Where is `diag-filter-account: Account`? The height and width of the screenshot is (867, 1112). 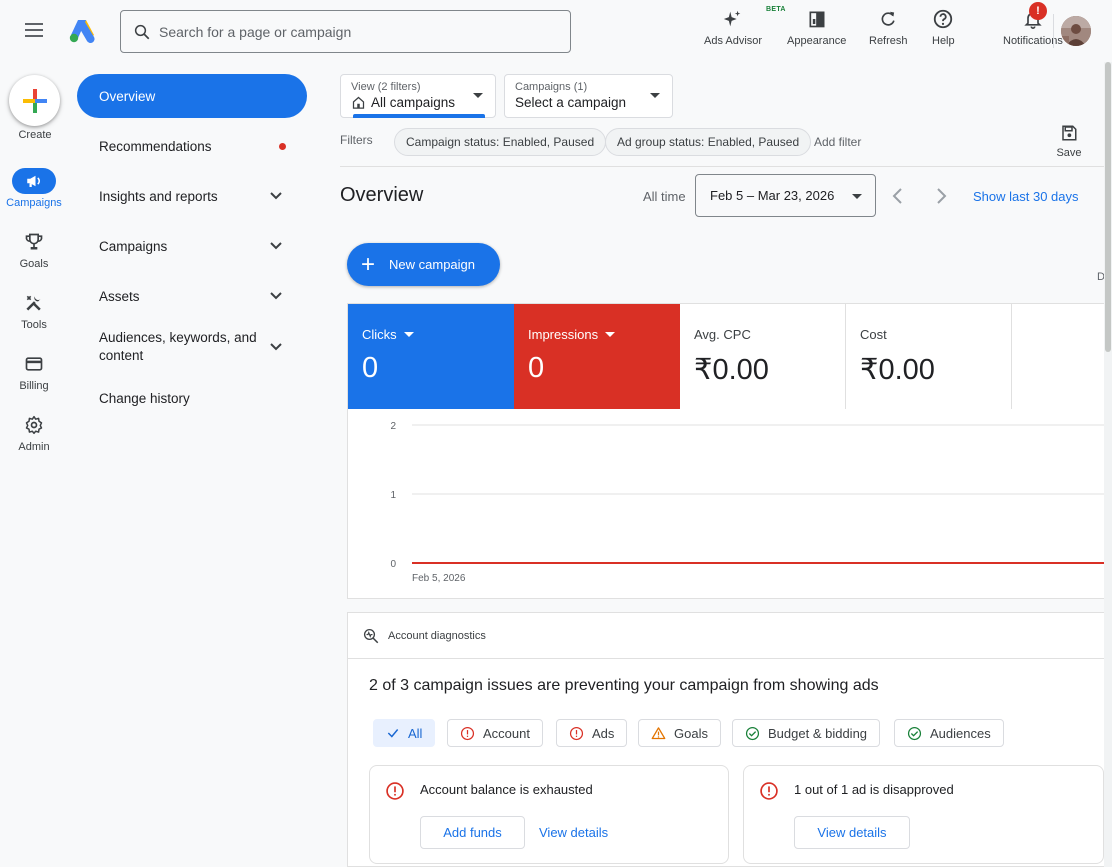
diag-filter-account: Account is located at coordinates (495, 733).